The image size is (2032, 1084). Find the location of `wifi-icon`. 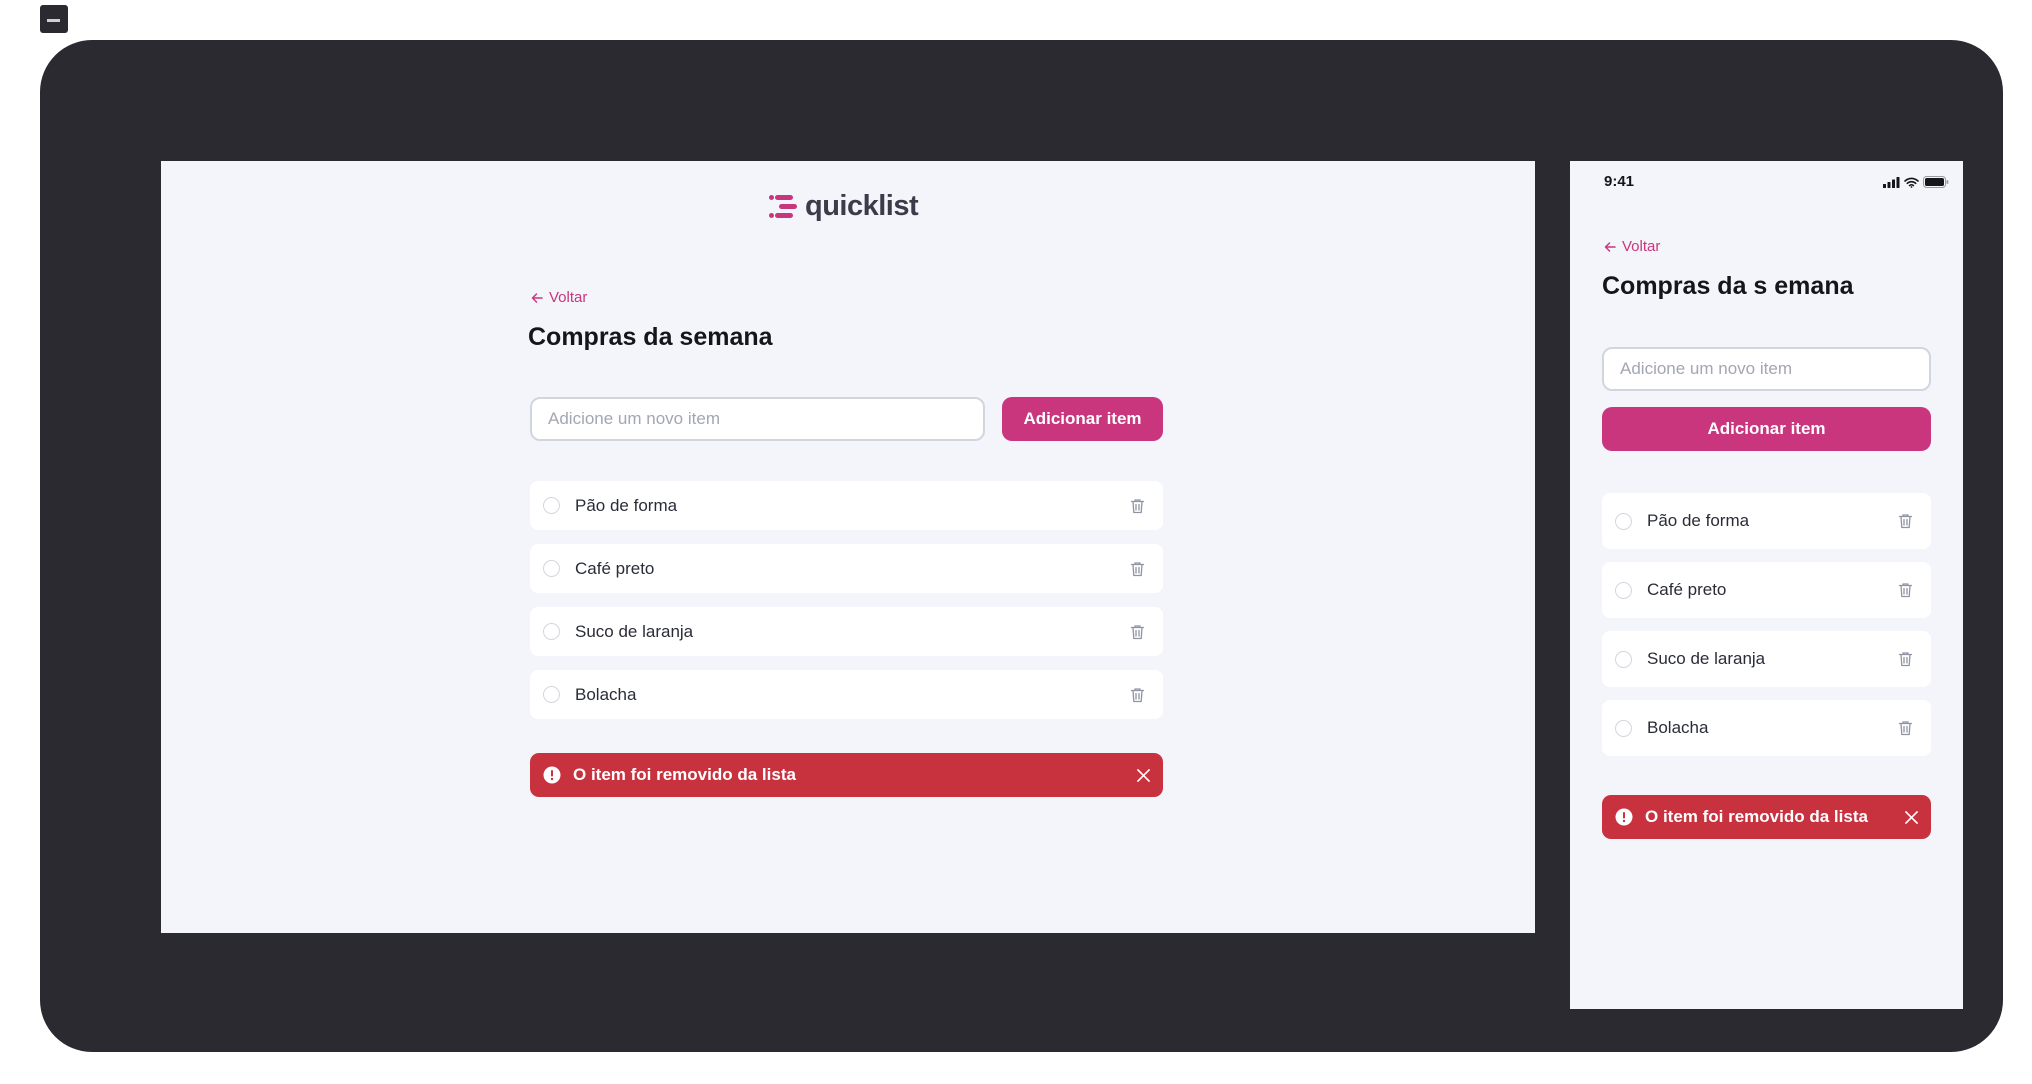

wifi-icon is located at coordinates (1911, 182).